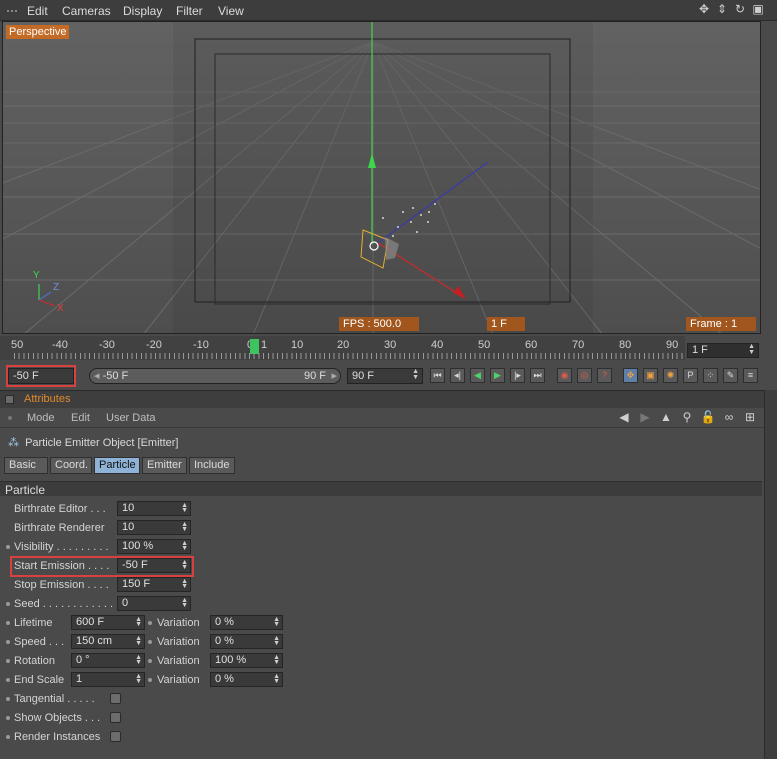  What do you see at coordinates (730, 375) in the screenshot?
I see `interpolation-icon: ✎` at bounding box center [730, 375].